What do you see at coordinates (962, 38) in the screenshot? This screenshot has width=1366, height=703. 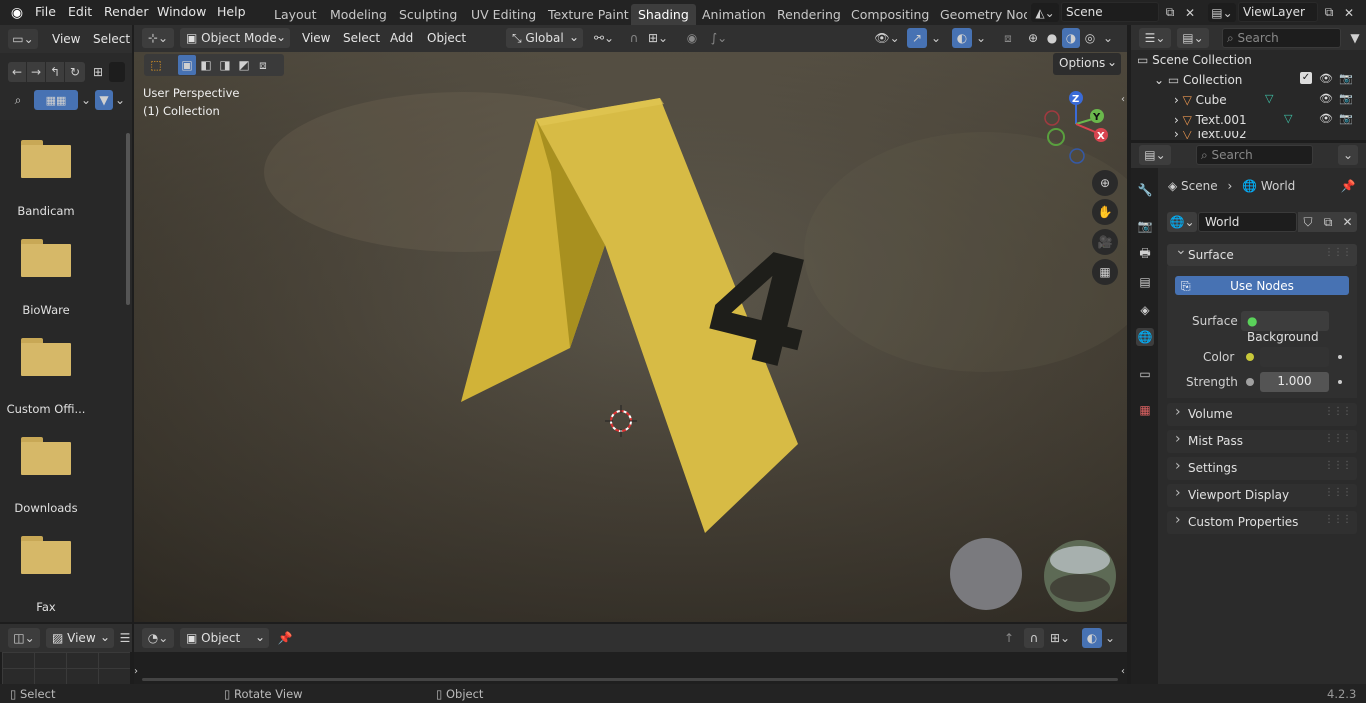 I see `overlay-toggle-icon: ◐` at bounding box center [962, 38].